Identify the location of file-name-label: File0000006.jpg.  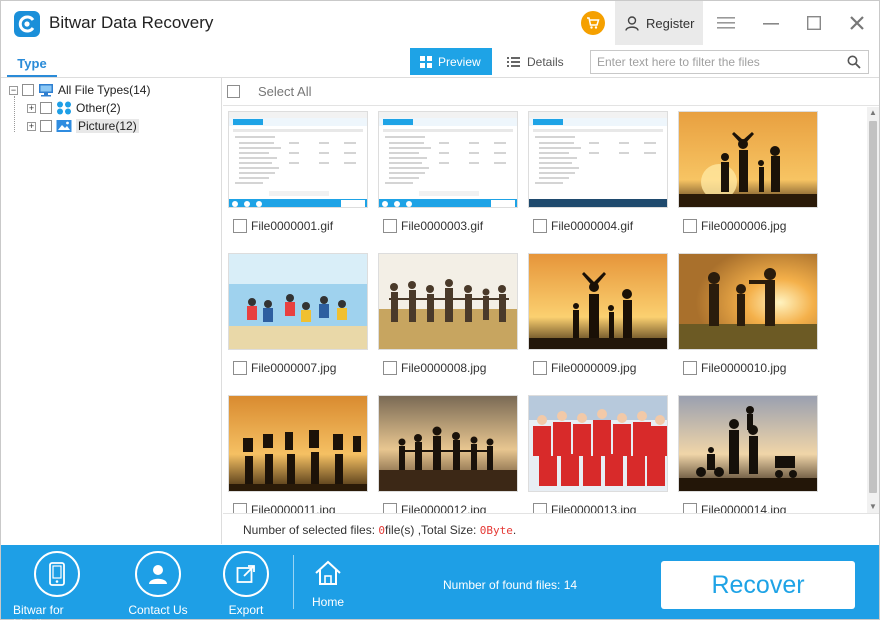
(744, 226).